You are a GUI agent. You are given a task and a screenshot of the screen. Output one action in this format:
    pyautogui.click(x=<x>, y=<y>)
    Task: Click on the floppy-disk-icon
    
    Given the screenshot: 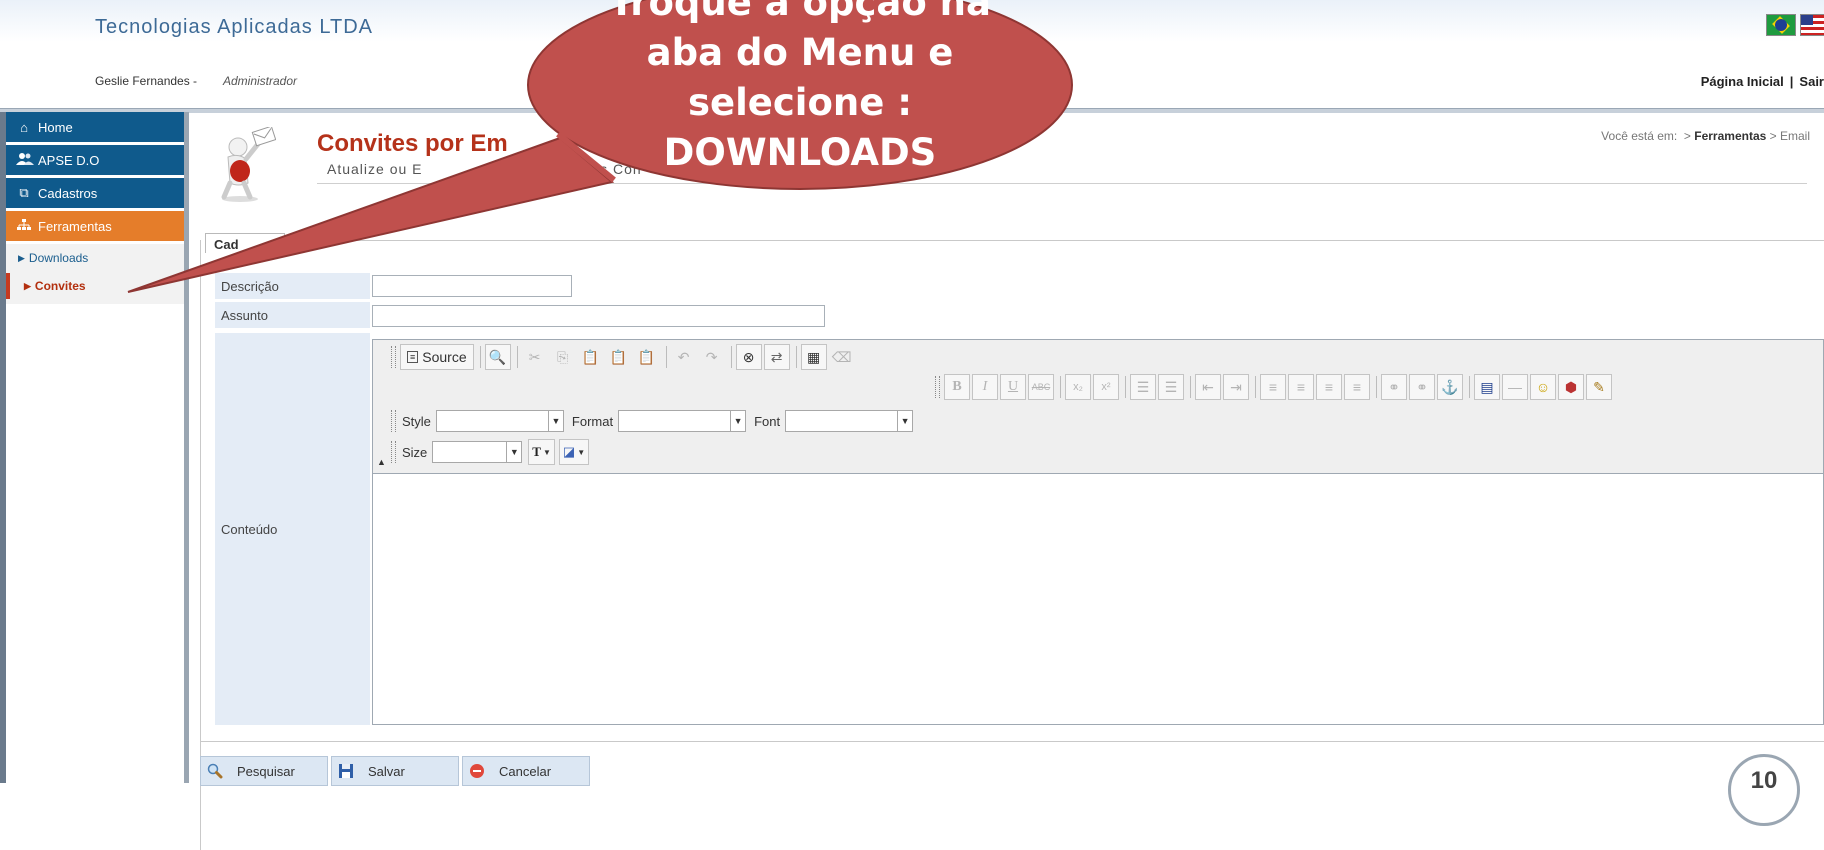 What is the action you would take?
    pyautogui.click(x=346, y=771)
    